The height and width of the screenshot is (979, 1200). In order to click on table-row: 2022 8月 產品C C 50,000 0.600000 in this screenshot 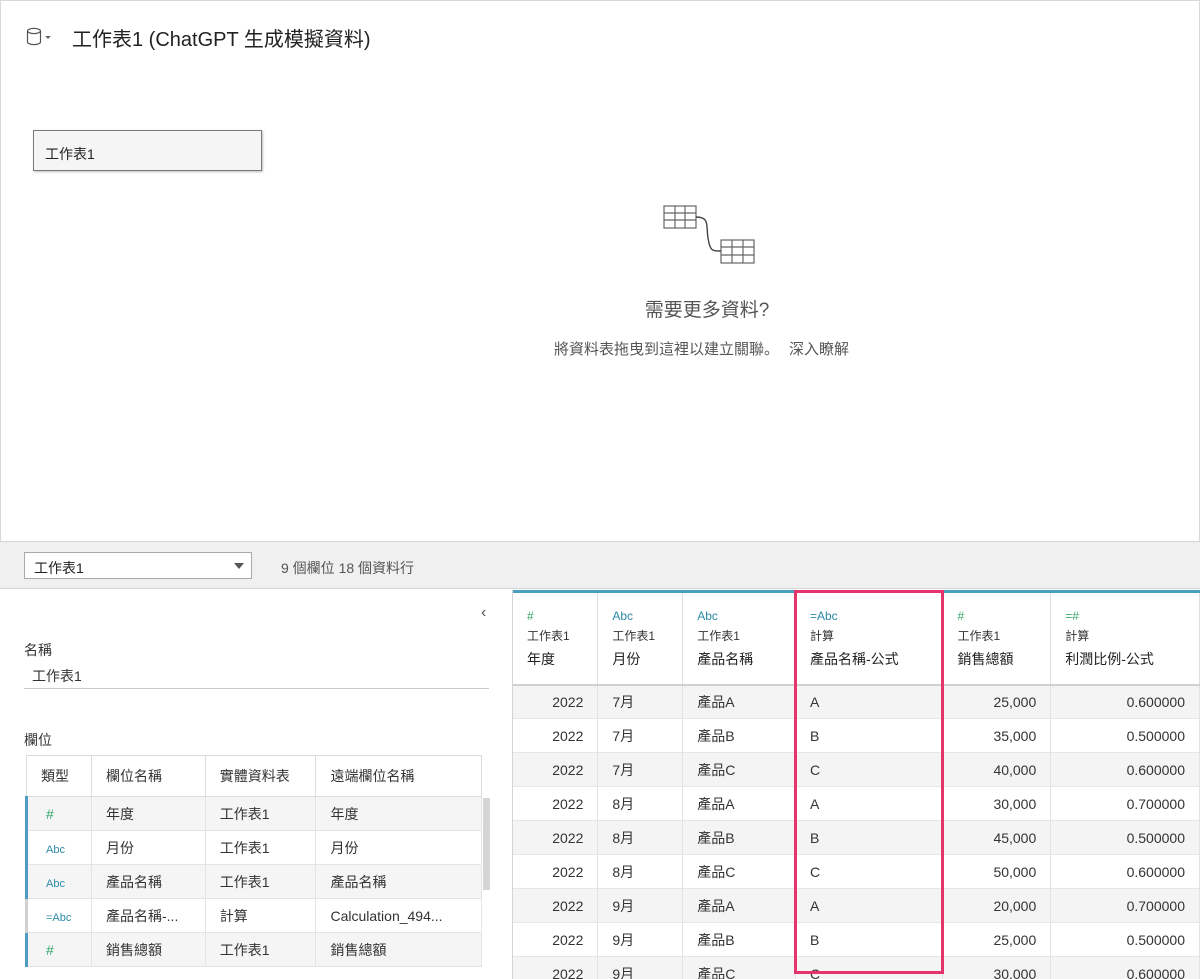, I will do `click(856, 871)`.